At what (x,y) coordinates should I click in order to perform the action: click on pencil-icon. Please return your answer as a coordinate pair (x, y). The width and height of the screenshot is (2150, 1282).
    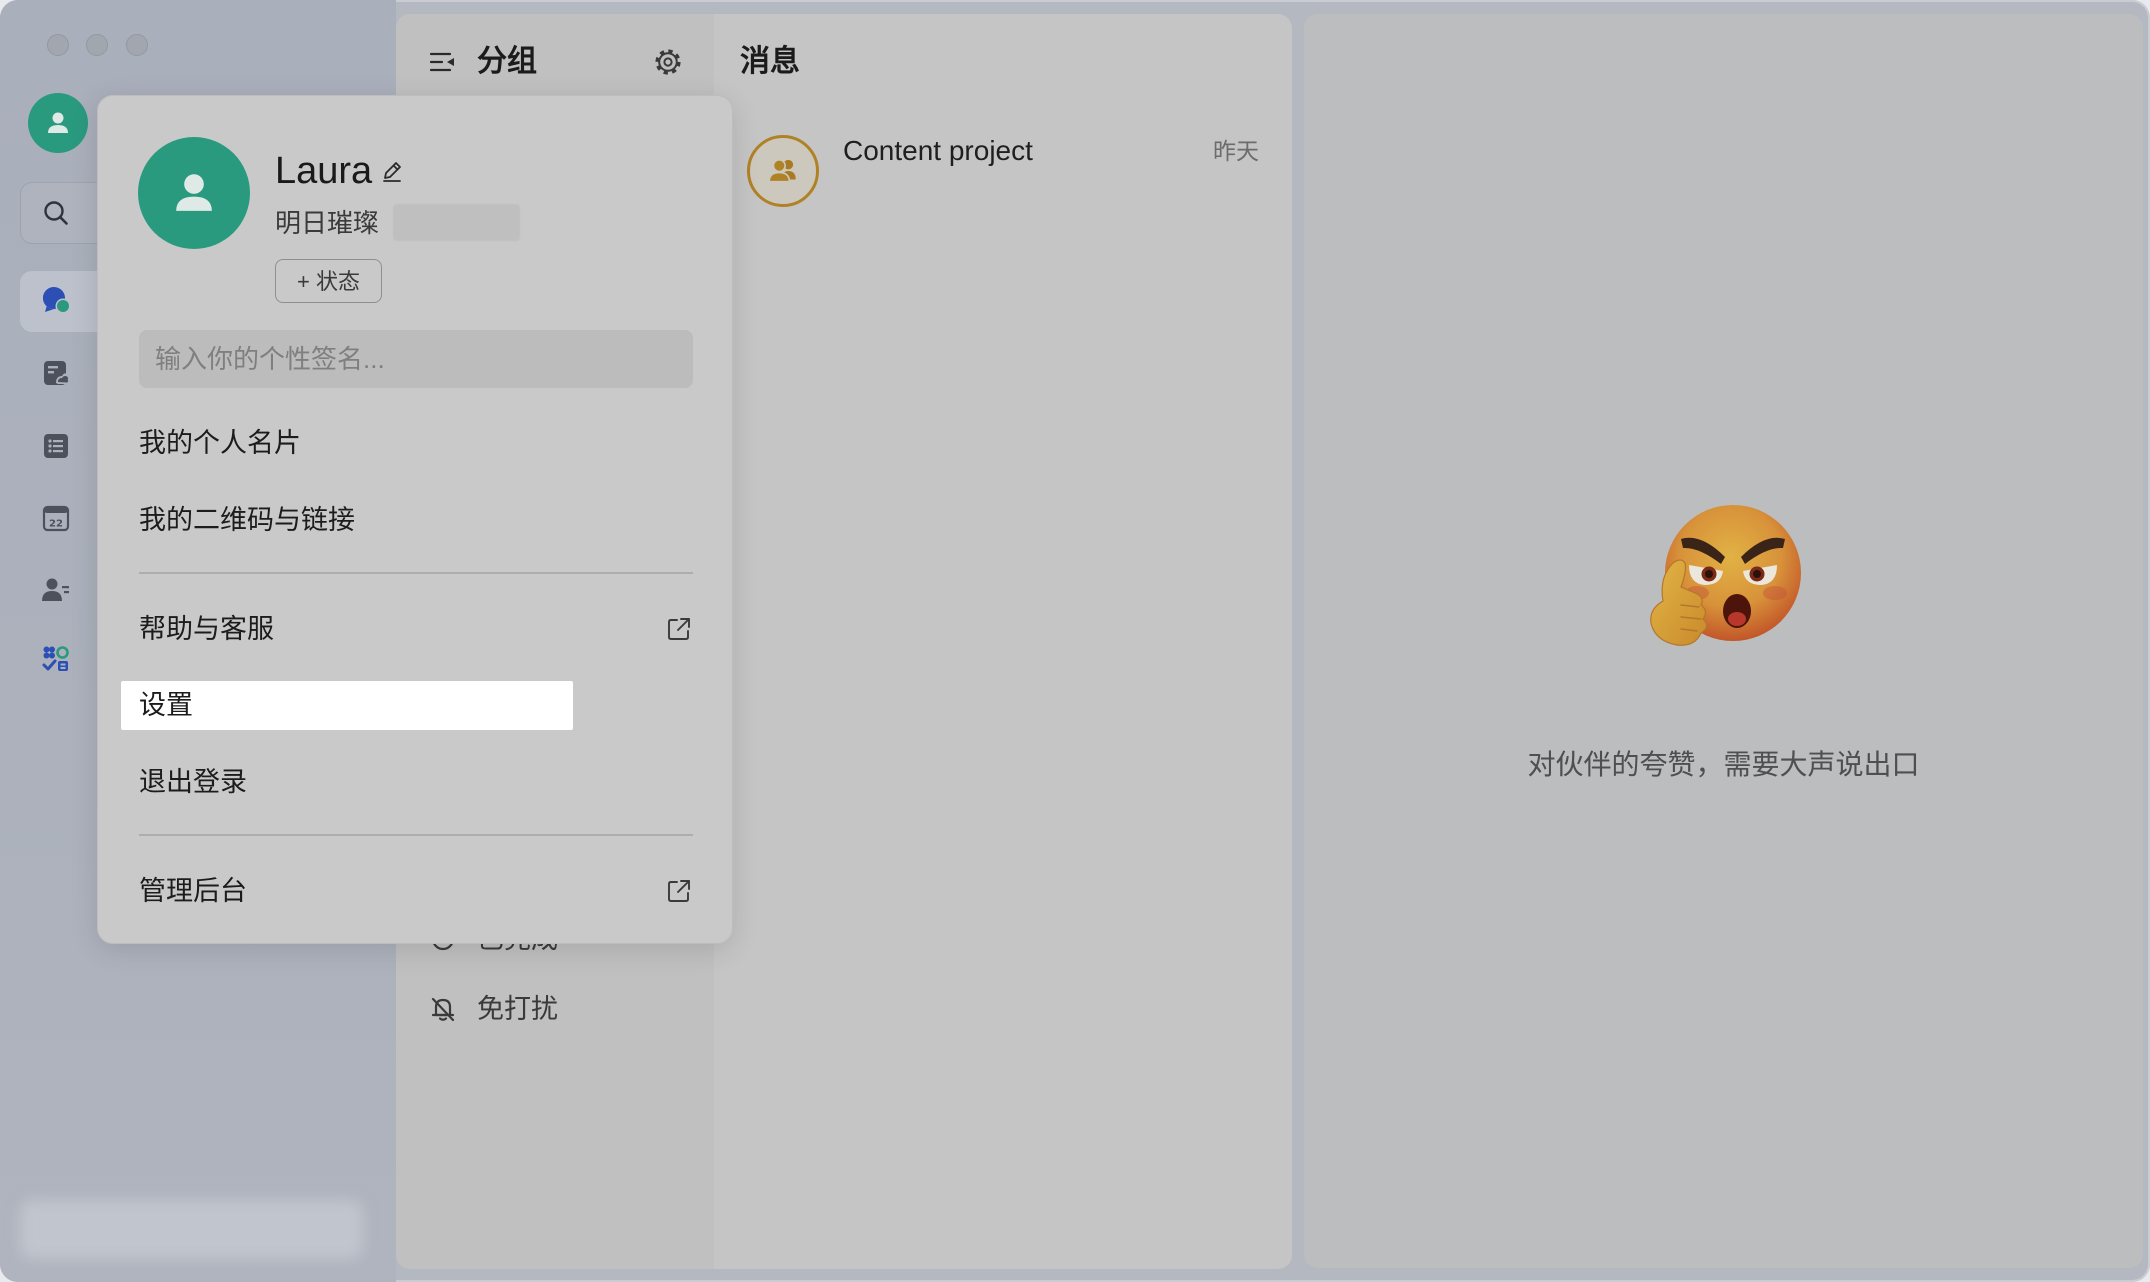
    Looking at the image, I should click on (392, 171).